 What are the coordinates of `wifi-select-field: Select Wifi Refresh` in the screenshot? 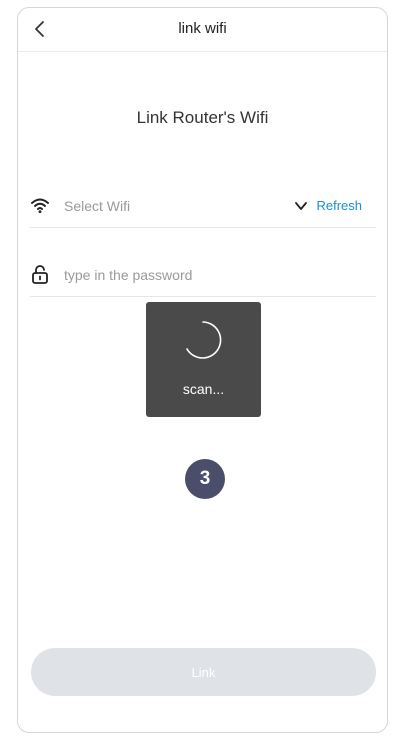 It's located at (203, 209).